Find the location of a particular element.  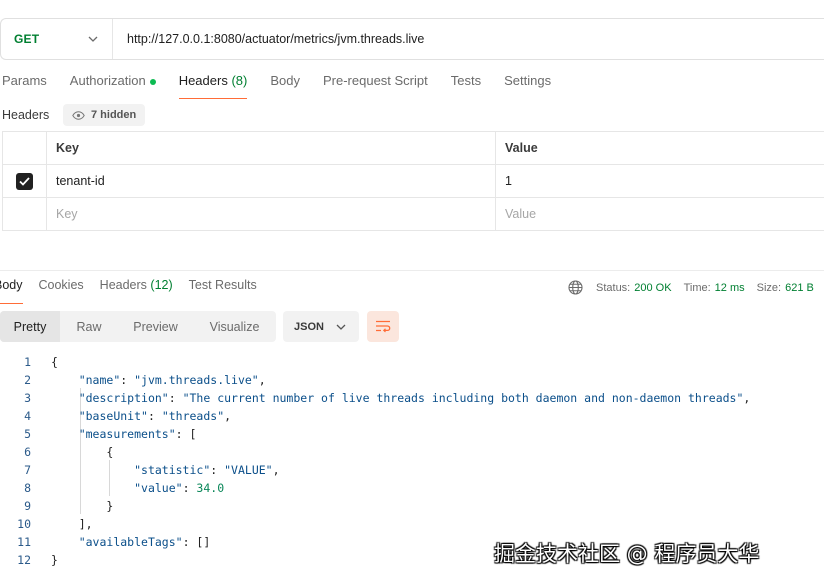

tab-label: Test Results is located at coordinates (222, 285).